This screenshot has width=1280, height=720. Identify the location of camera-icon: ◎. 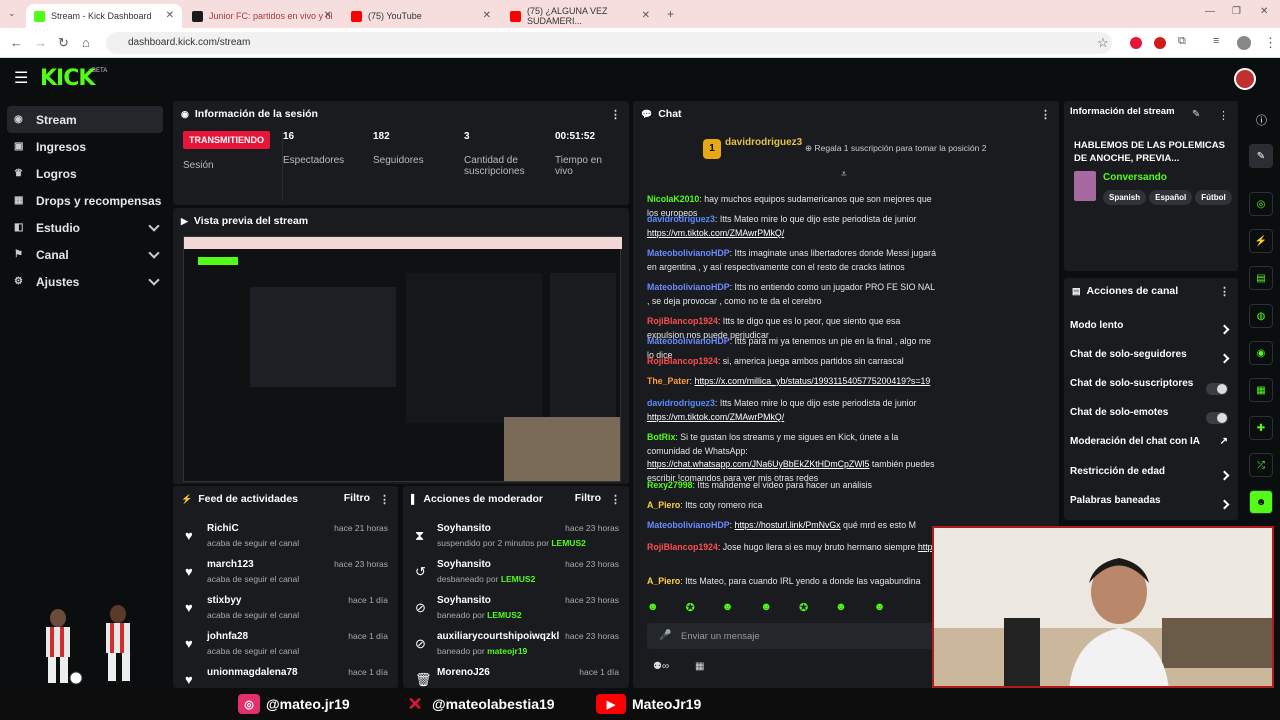
(1261, 204).